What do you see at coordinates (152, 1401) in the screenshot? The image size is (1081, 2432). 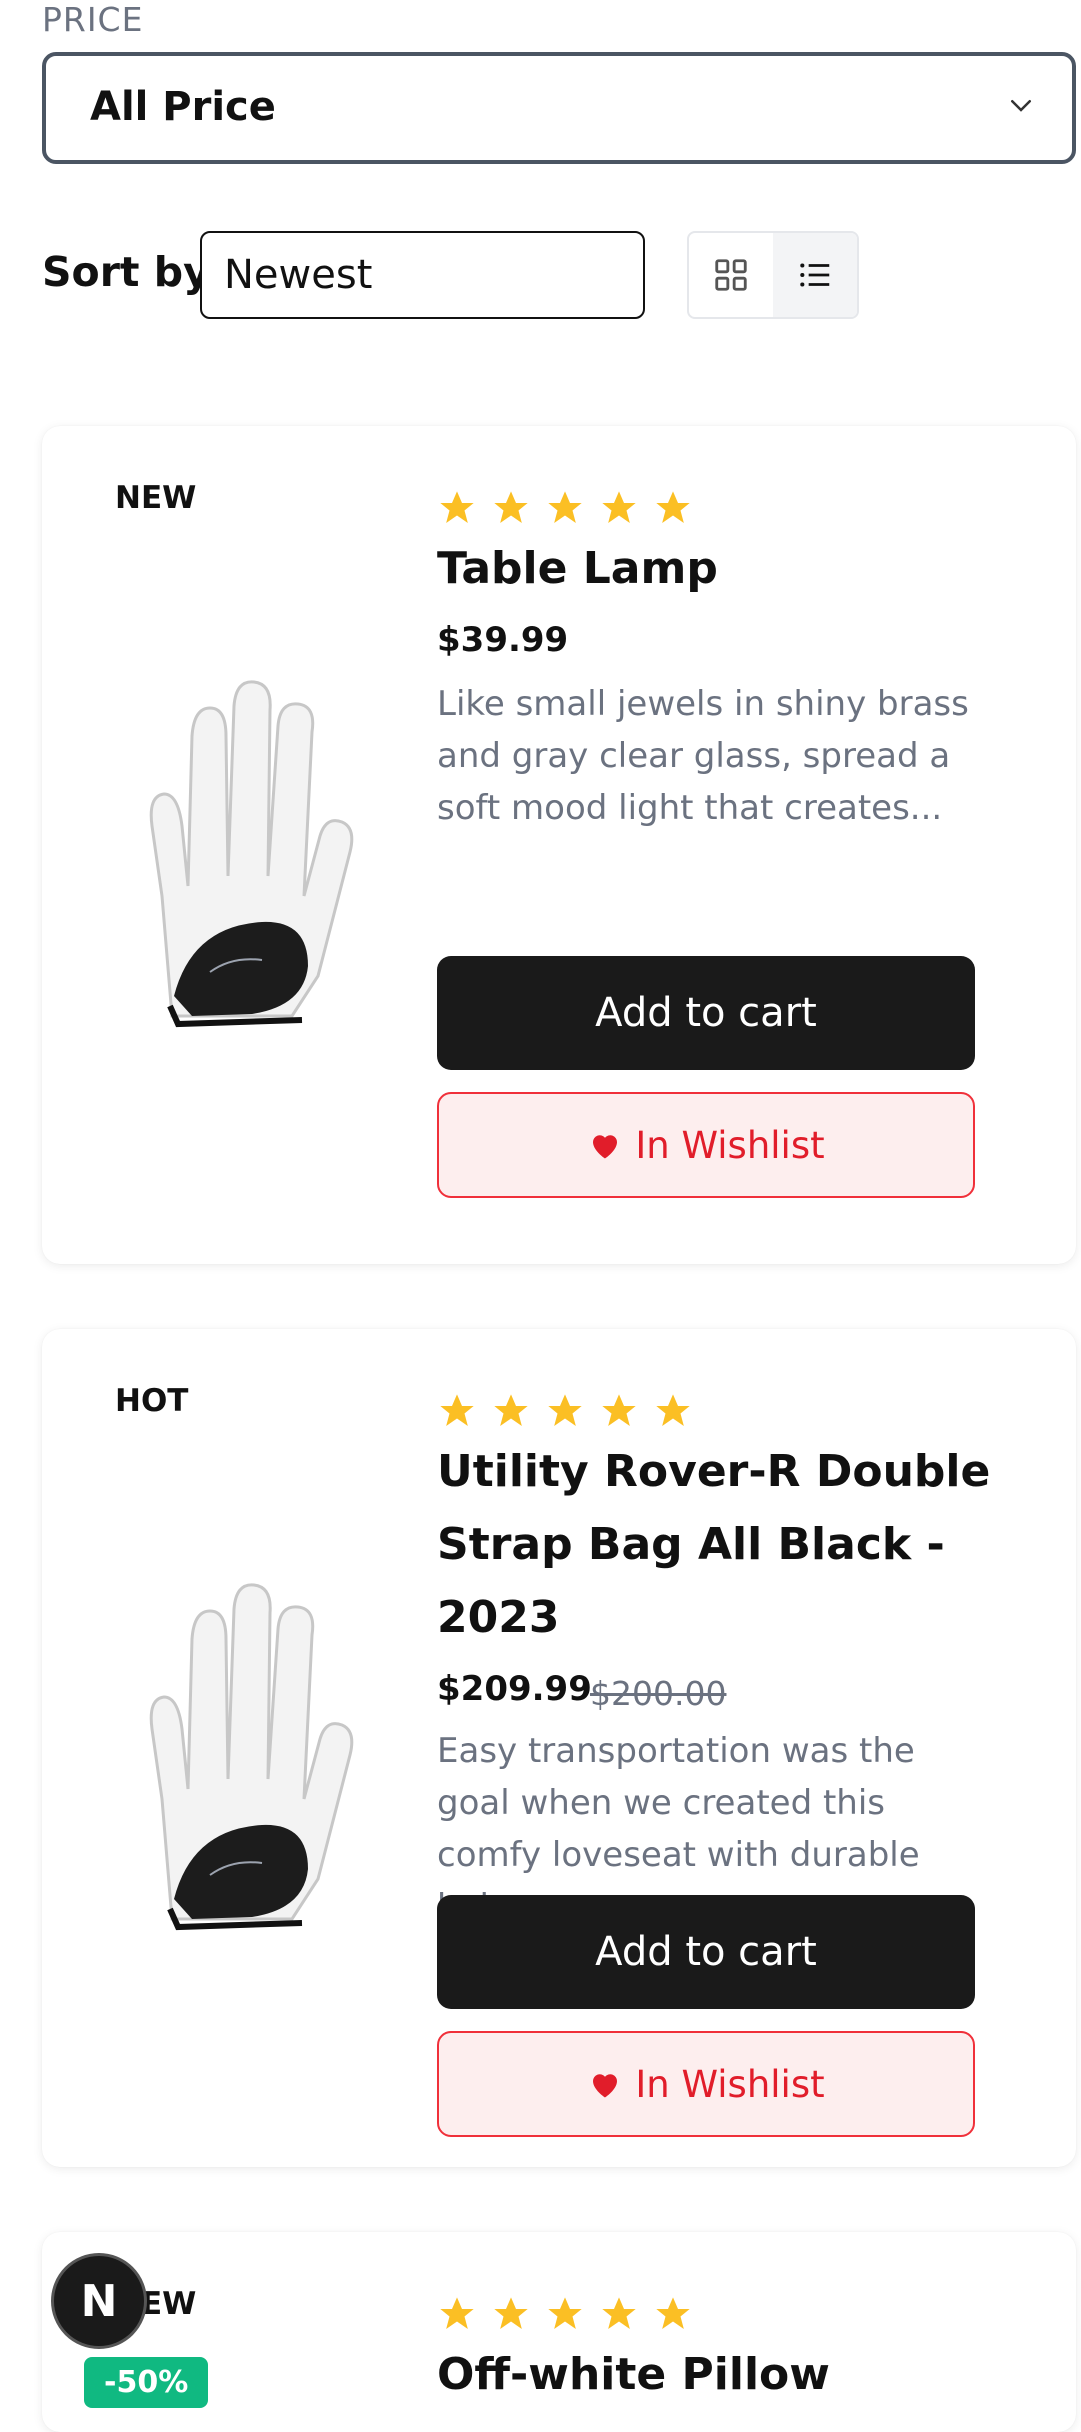 I see `product-badge: HOT` at bounding box center [152, 1401].